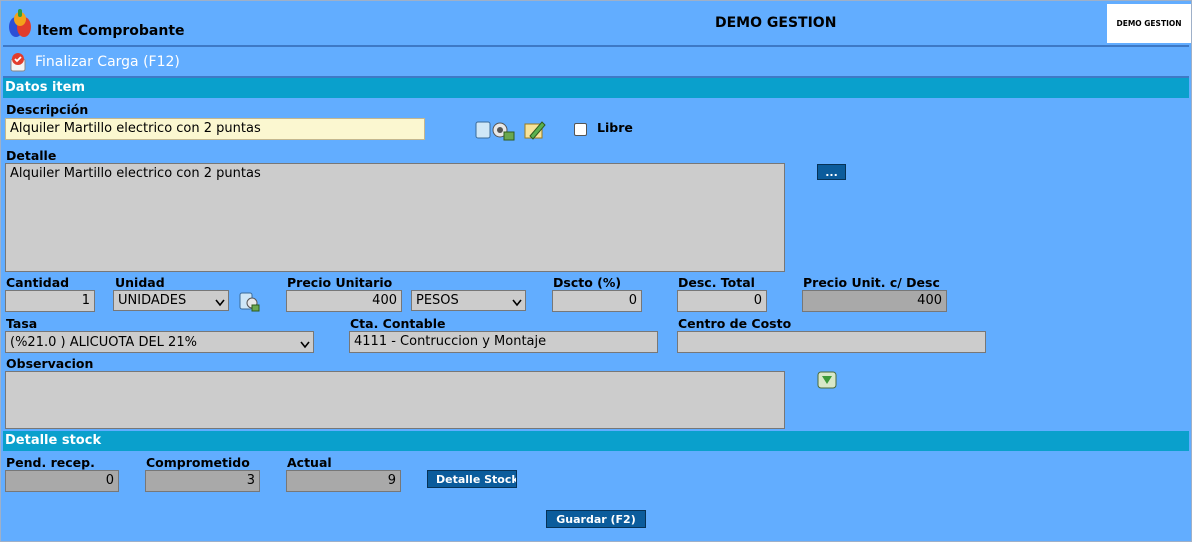 Image resolution: width=1192 pixels, height=542 pixels. What do you see at coordinates (503, 342) in the screenshot?
I see `cta-contable-input: 4111 - Contruccion y Montaje` at bounding box center [503, 342].